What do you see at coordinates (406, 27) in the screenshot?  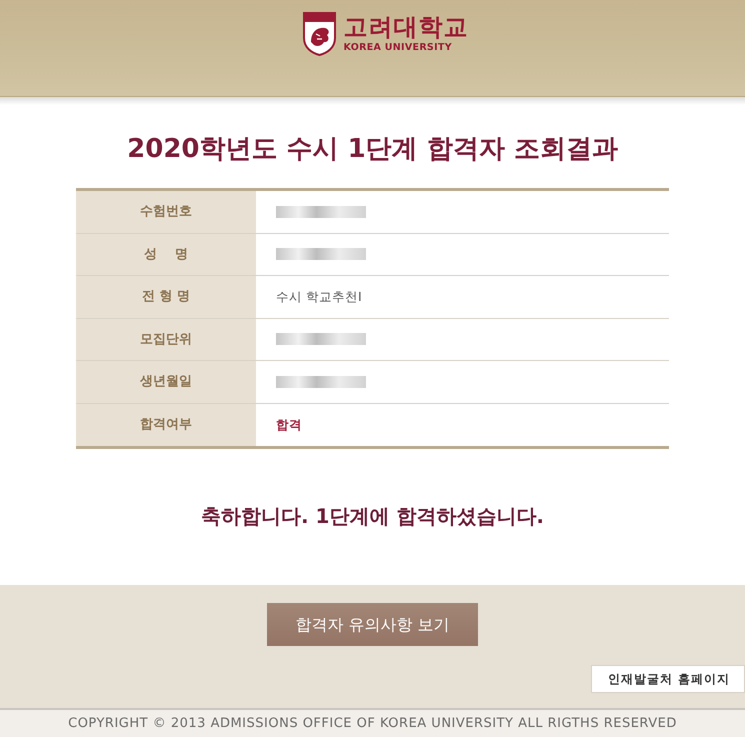 I see `logo-wordmark: 고려대학교` at bounding box center [406, 27].